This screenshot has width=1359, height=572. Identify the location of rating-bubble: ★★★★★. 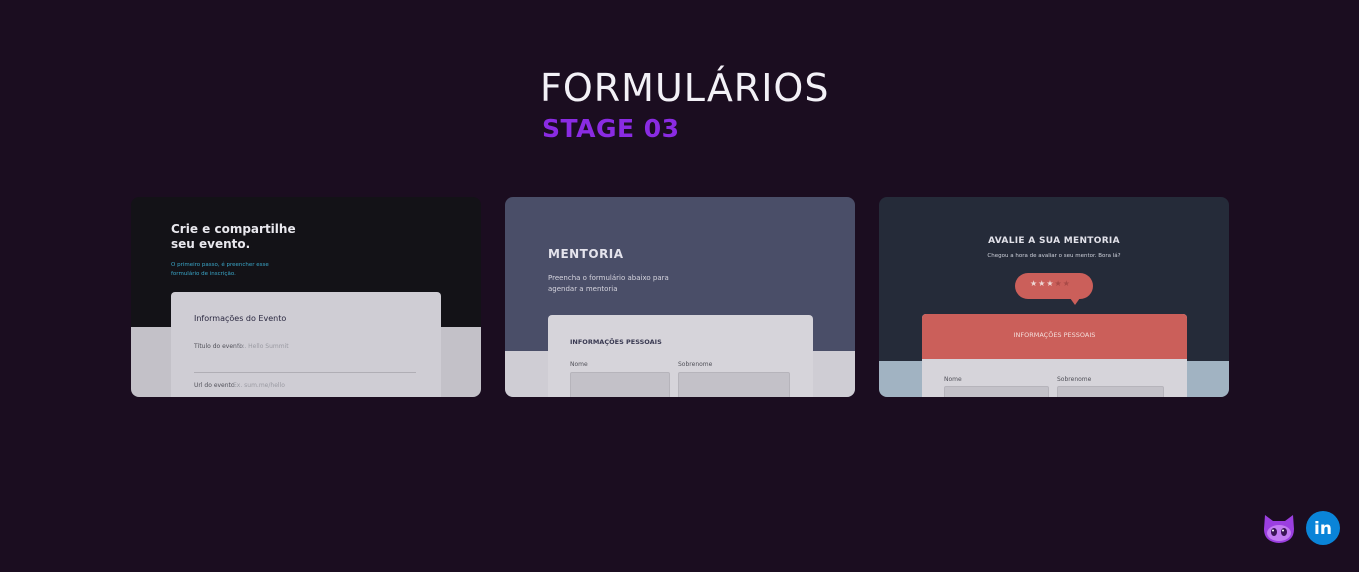
(1054, 289).